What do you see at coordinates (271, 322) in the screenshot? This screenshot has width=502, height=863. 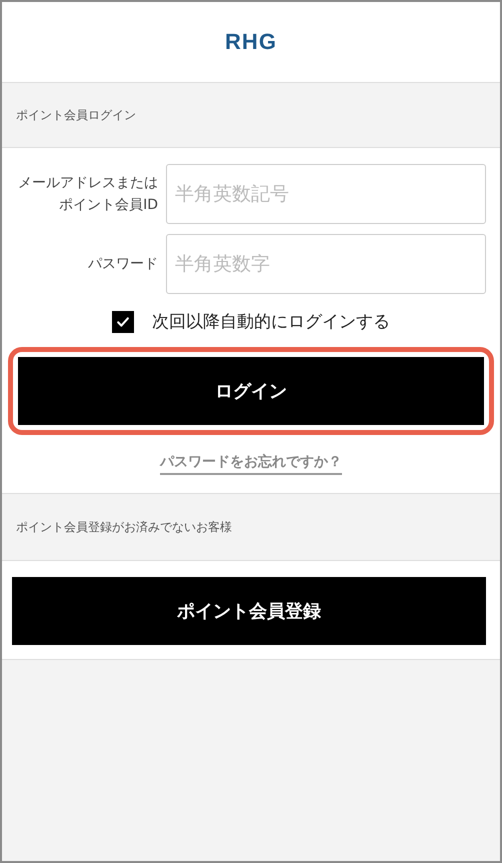 I see `checkbox-label: 次回以降自動的にログインする` at bounding box center [271, 322].